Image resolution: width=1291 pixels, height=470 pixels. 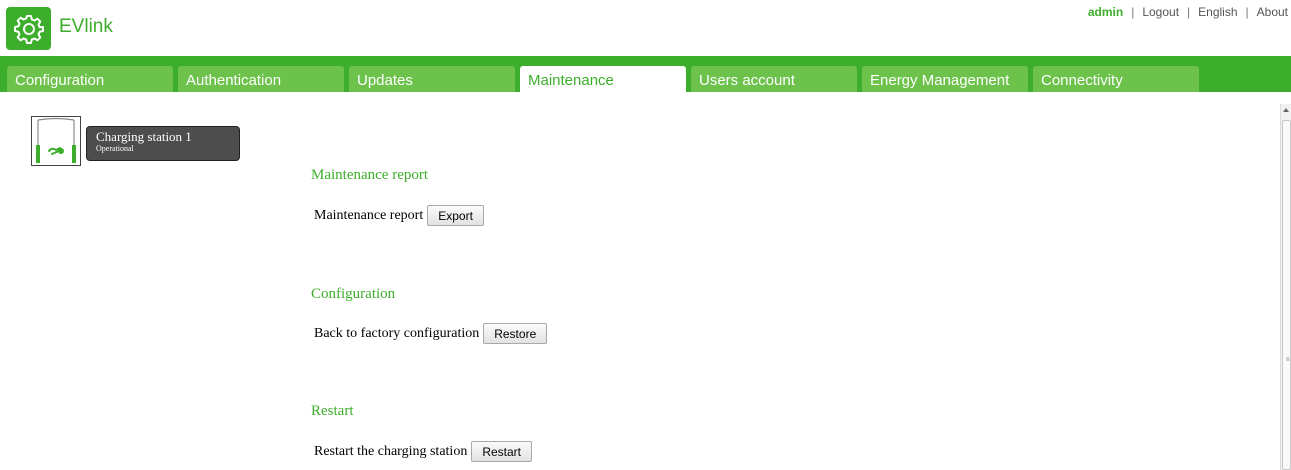 What do you see at coordinates (1288, 360) in the screenshot?
I see `scroll-grip-icon: ≡` at bounding box center [1288, 360].